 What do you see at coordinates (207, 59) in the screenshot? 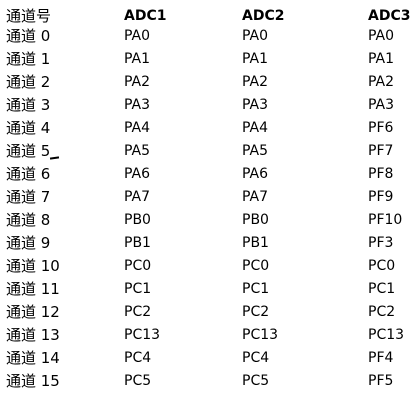
I see `table-row: 通道 1 PA1 PA1 PA1` at bounding box center [207, 59].